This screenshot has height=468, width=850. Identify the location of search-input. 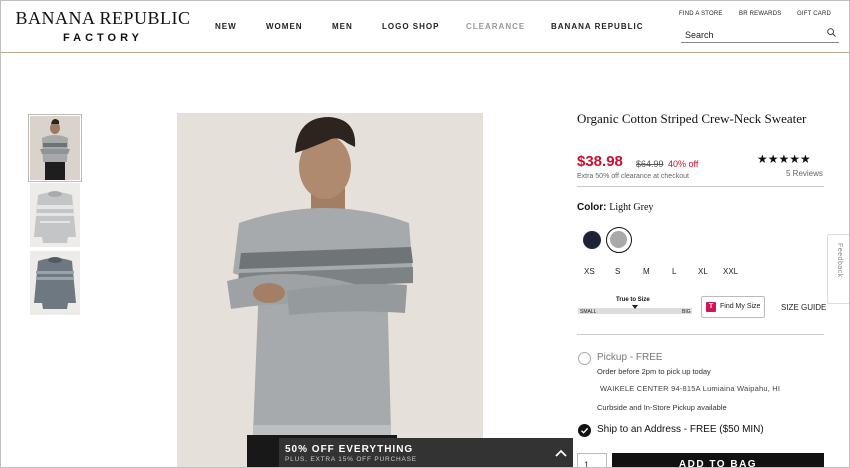
(748, 35).